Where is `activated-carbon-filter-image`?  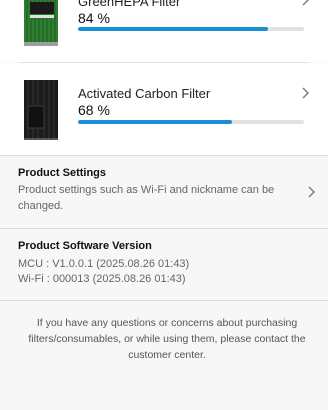 activated-carbon-filter-image is located at coordinates (41, 110).